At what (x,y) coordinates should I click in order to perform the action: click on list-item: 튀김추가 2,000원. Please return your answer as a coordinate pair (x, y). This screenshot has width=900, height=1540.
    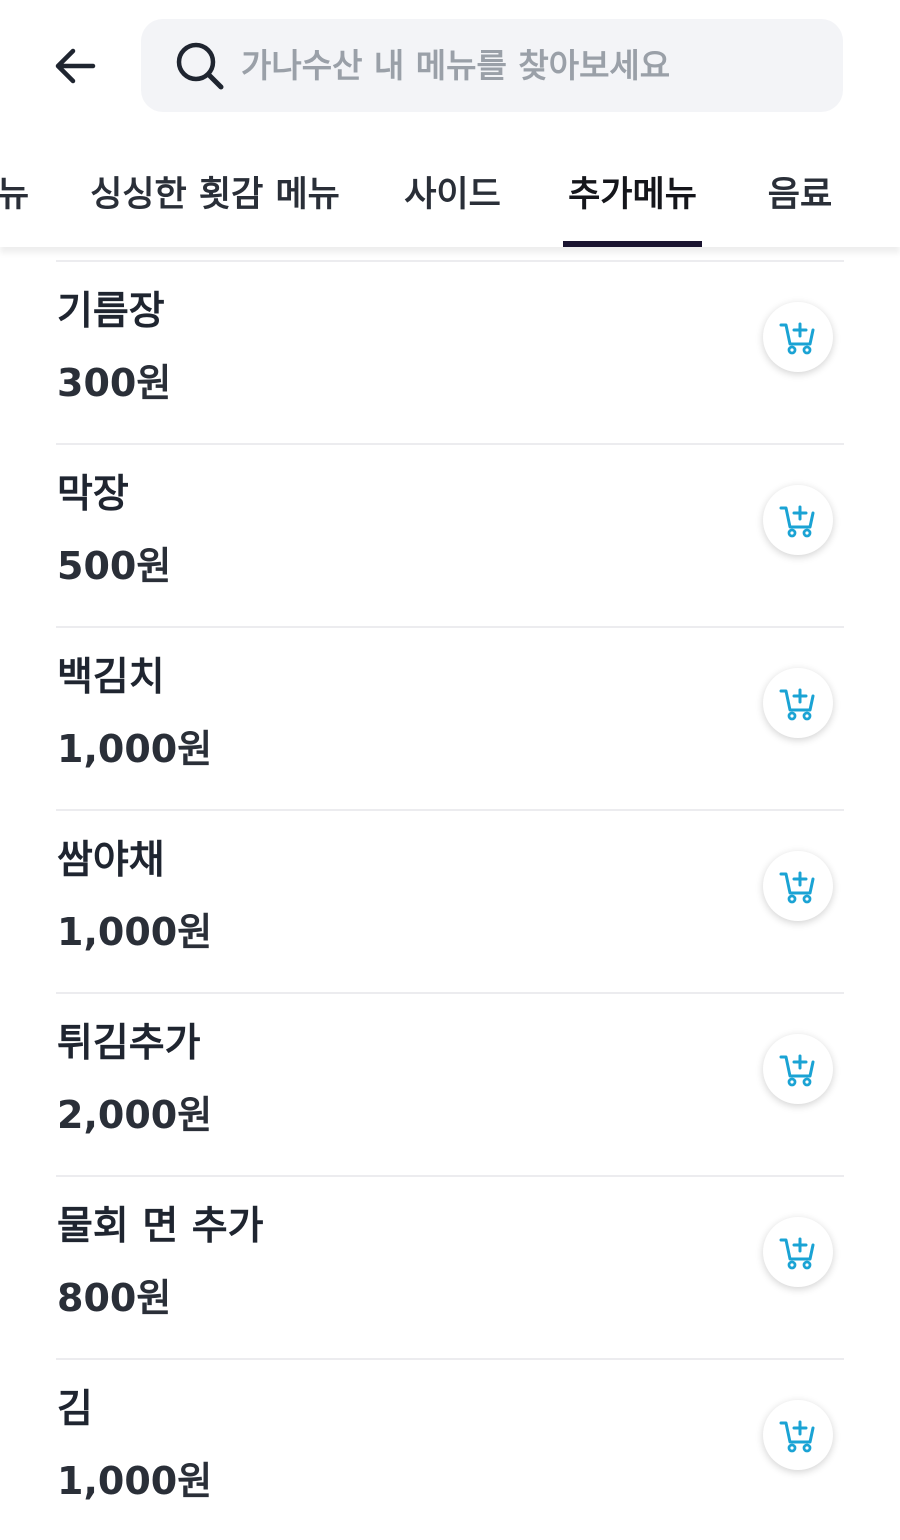
    Looking at the image, I should click on (450, 1083).